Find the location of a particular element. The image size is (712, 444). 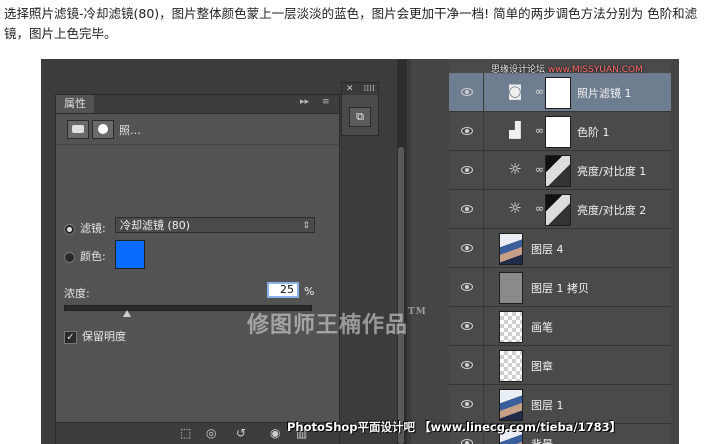

layer-row: ▟ ∞ 色阶 1 is located at coordinates (560, 131).